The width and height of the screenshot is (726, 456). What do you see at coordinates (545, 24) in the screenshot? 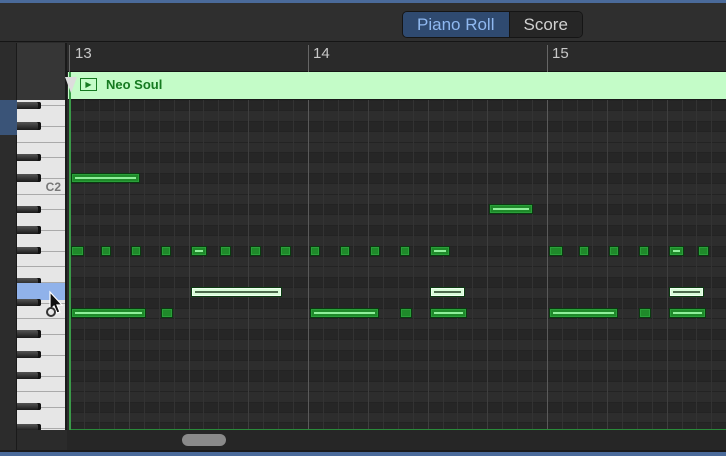
I see `tab-score: Score` at bounding box center [545, 24].